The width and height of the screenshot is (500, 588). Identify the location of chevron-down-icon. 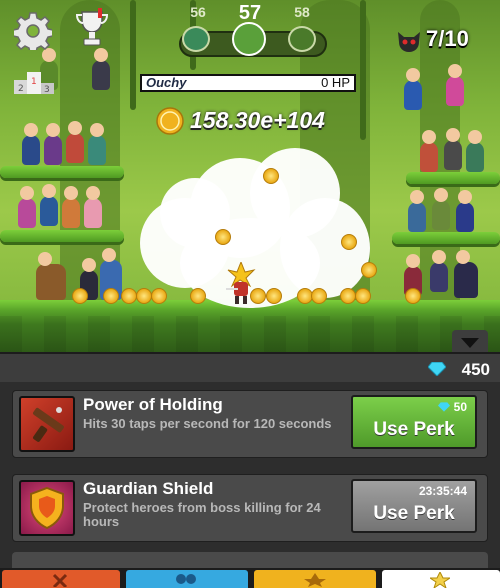
(470, 343).